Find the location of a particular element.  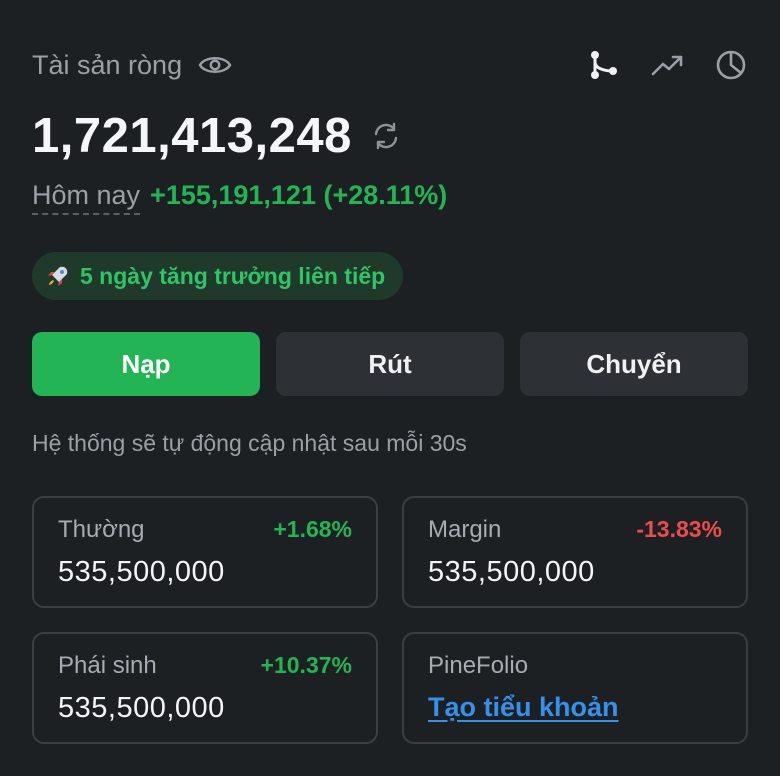

eye-icon is located at coordinates (215, 65).